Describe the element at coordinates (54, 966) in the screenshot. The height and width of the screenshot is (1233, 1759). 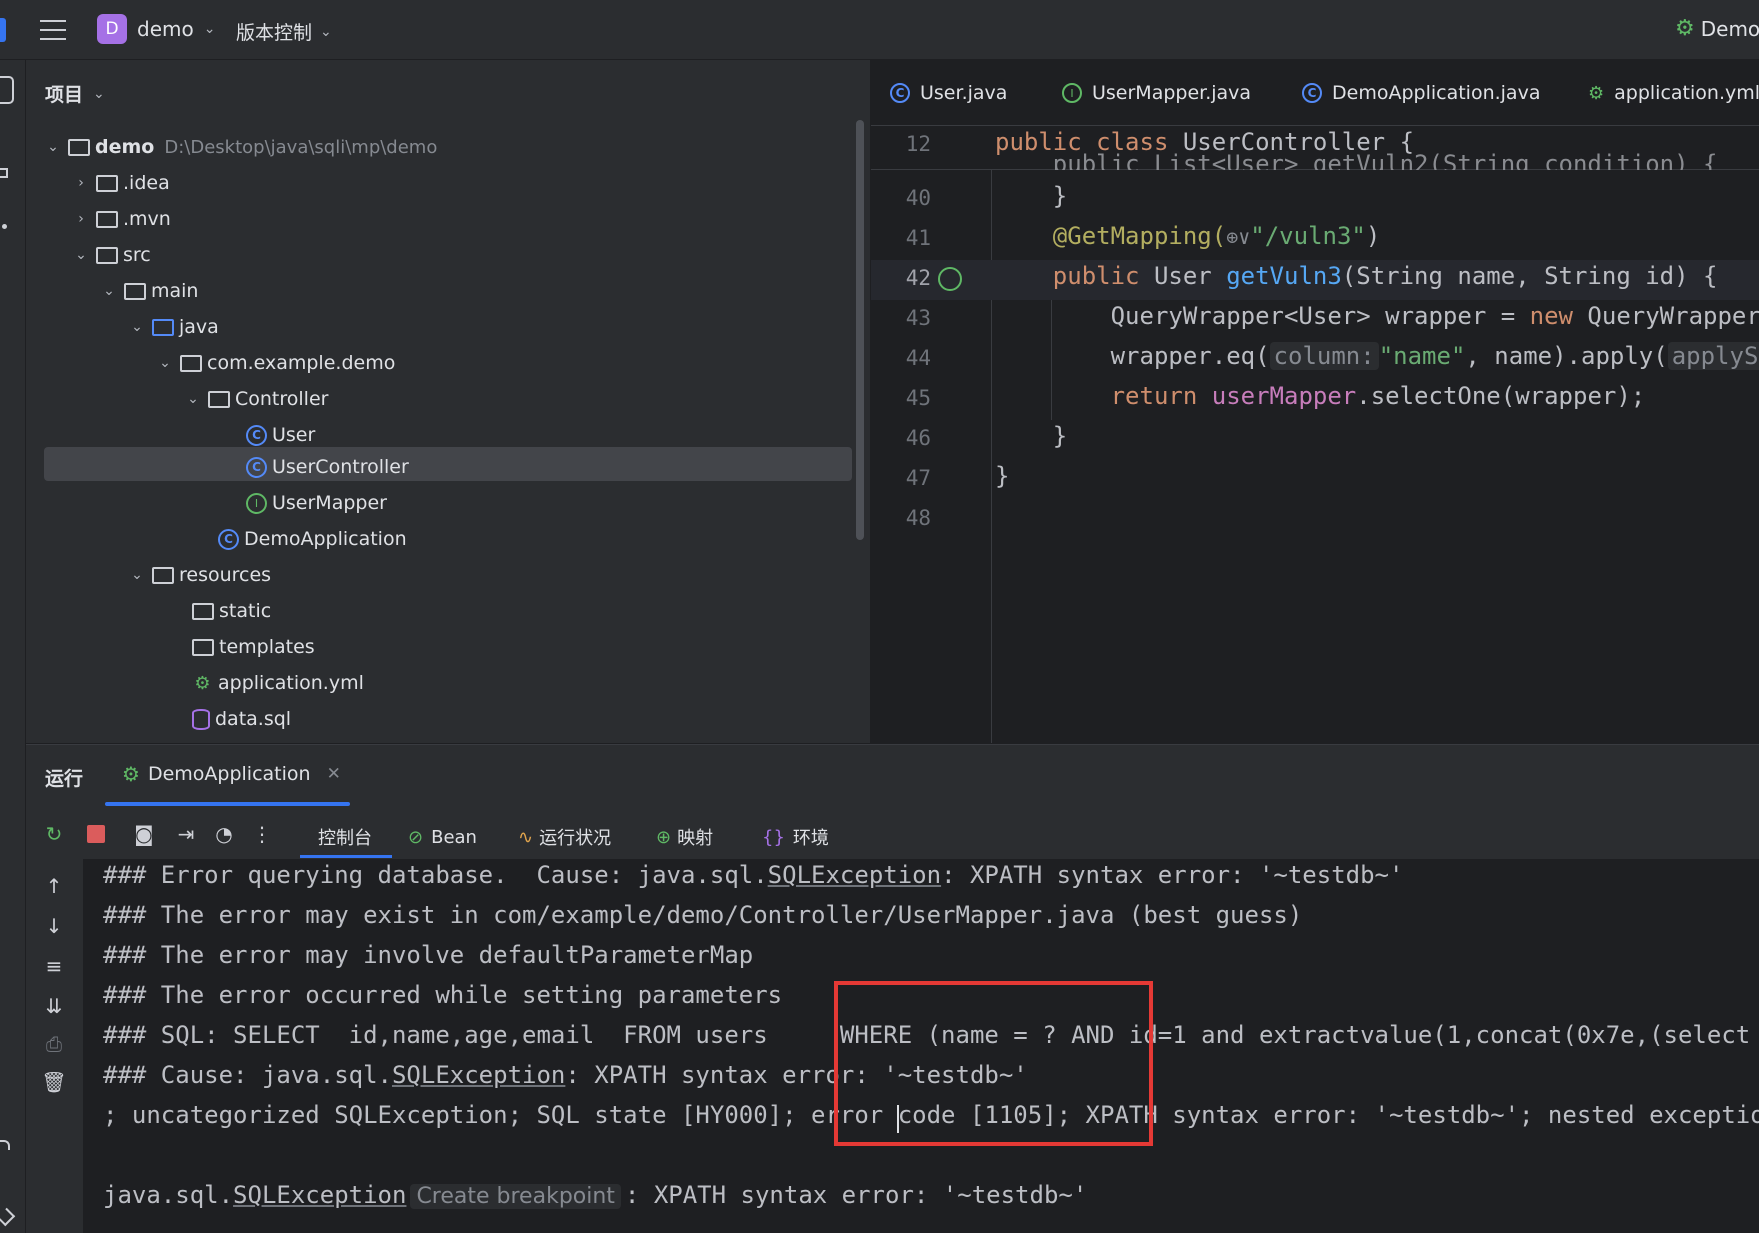
I see `soft-wrap-icon: ≡` at that location.